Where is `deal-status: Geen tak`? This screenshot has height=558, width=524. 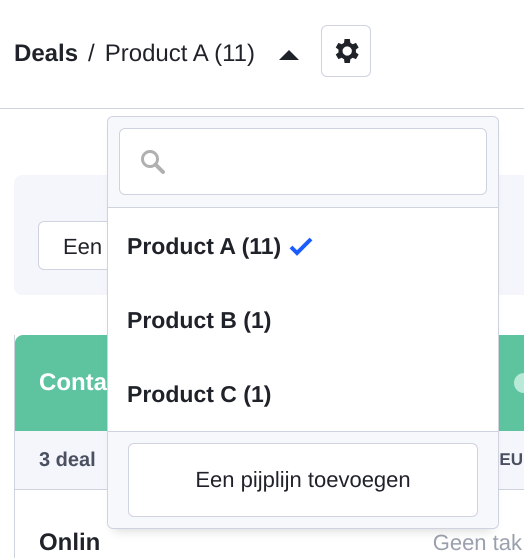
deal-status: Geen tak is located at coordinates (477, 543).